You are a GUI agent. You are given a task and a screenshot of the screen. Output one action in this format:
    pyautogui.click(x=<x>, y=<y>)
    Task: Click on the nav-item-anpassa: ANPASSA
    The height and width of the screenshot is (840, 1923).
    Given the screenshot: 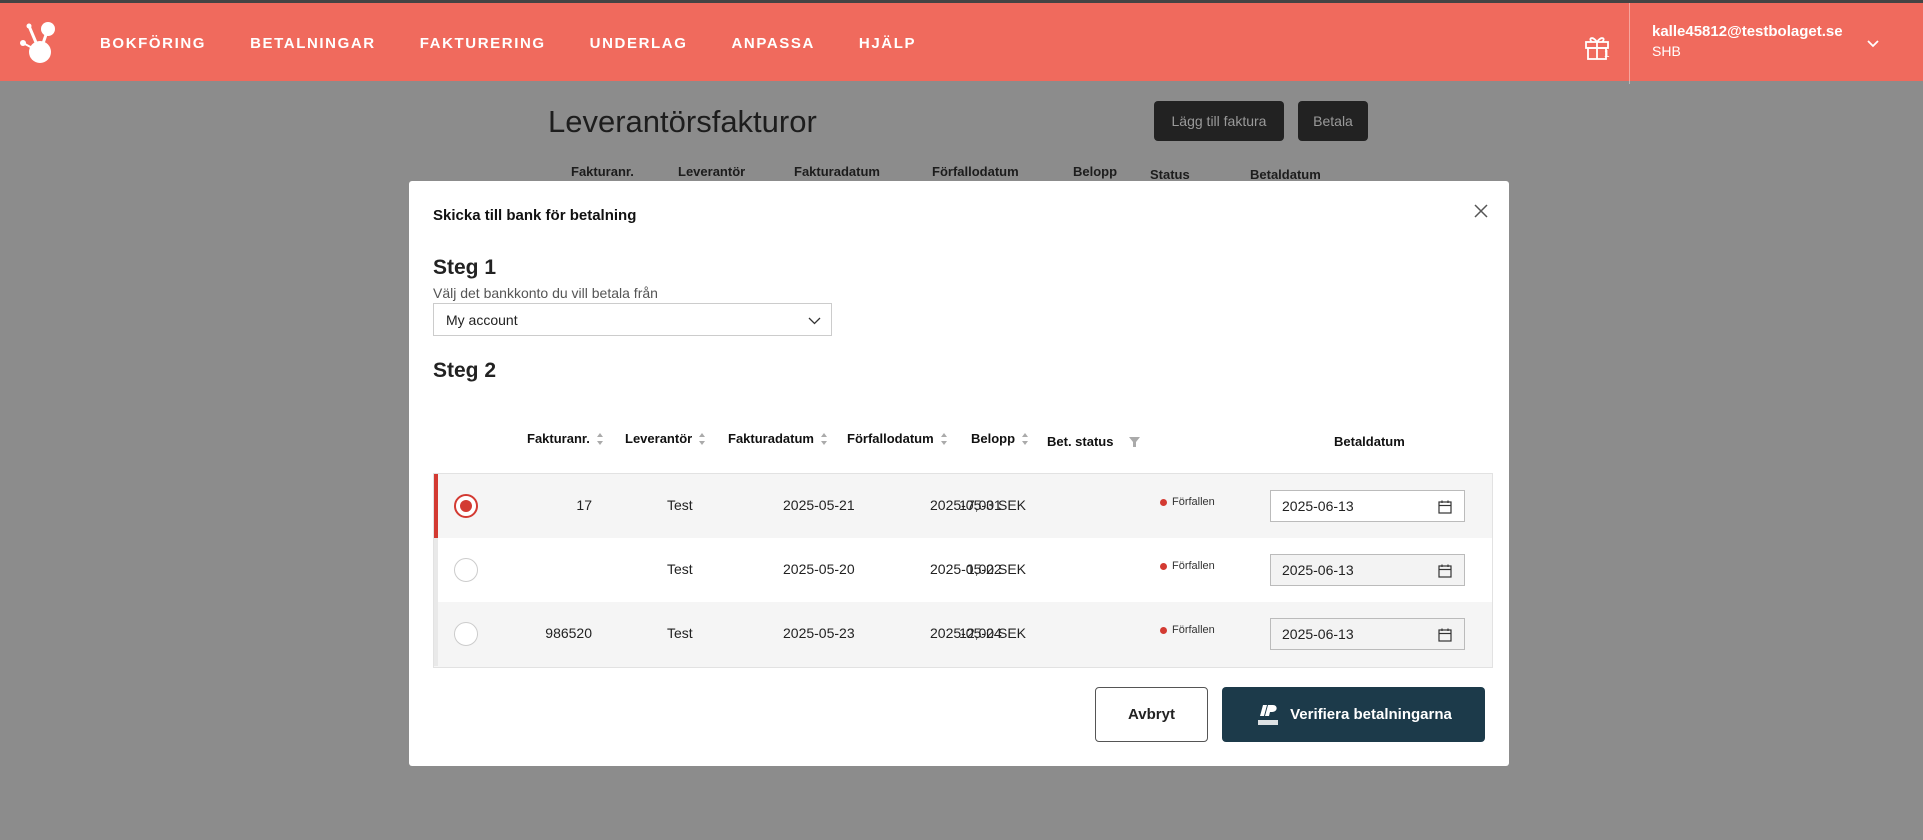 What is the action you would take?
    pyautogui.click(x=772, y=43)
    